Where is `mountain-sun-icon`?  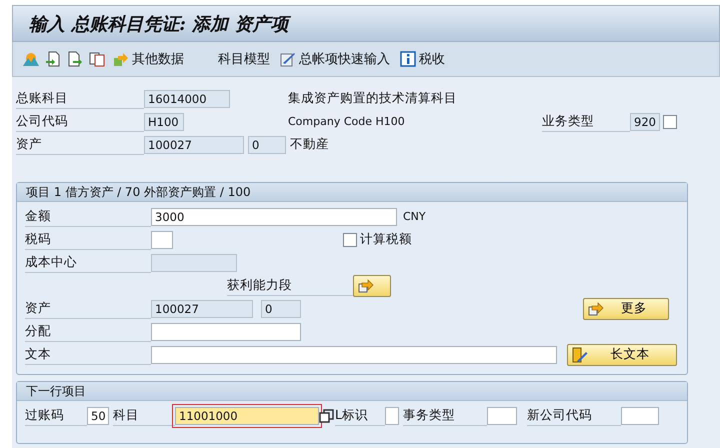 mountain-sun-icon is located at coordinates (31, 59).